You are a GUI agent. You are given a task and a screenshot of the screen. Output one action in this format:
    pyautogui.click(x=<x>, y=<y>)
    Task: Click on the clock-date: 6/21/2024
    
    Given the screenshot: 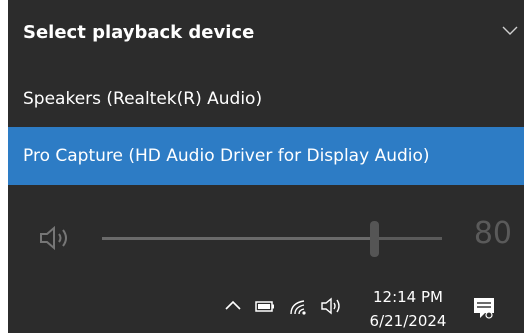 What is the action you would take?
    pyautogui.click(x=408, y=321)
    